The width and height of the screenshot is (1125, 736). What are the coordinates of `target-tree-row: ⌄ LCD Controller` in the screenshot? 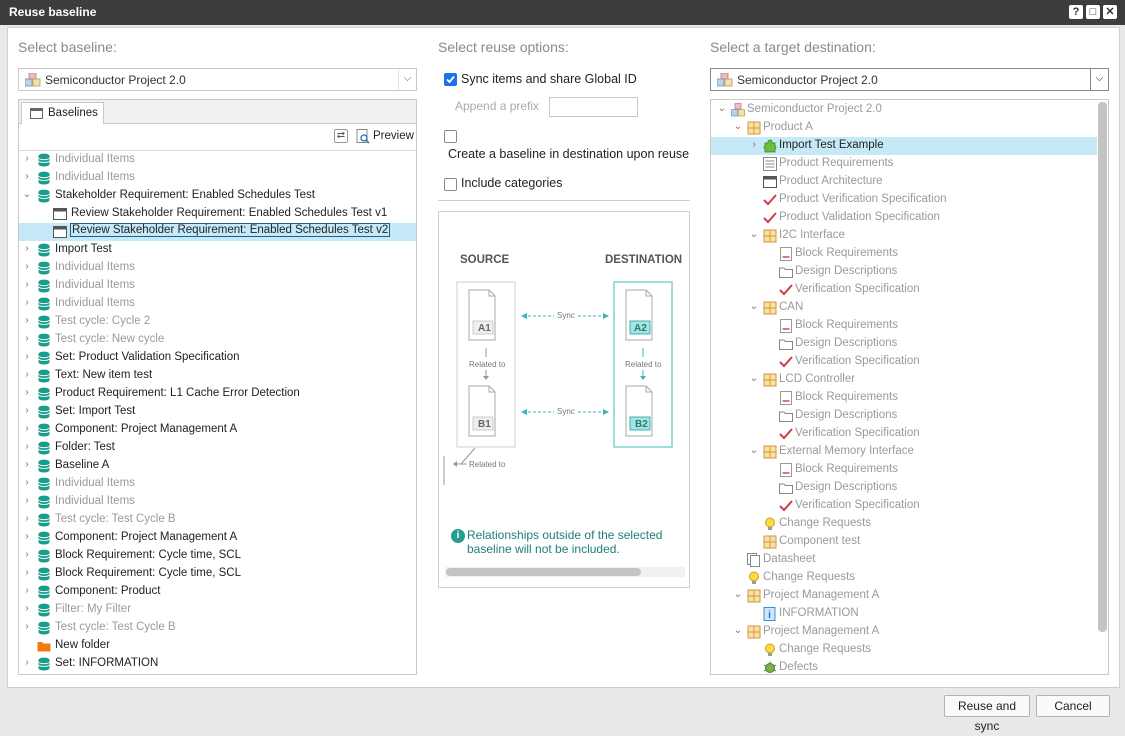 It's located at (904, 380).